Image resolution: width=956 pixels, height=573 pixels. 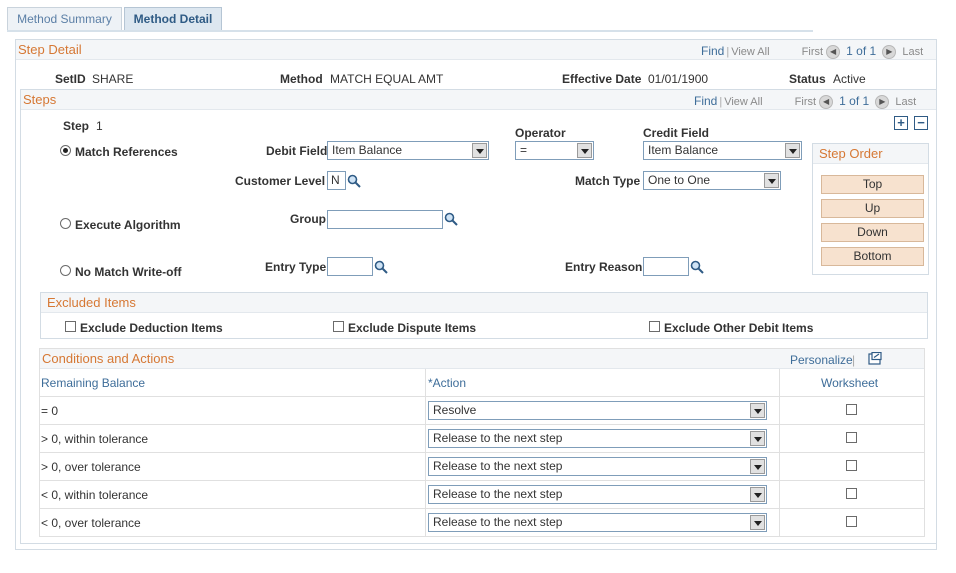 I want to click on steps-last-link: Last, so click(x=905, y=102).